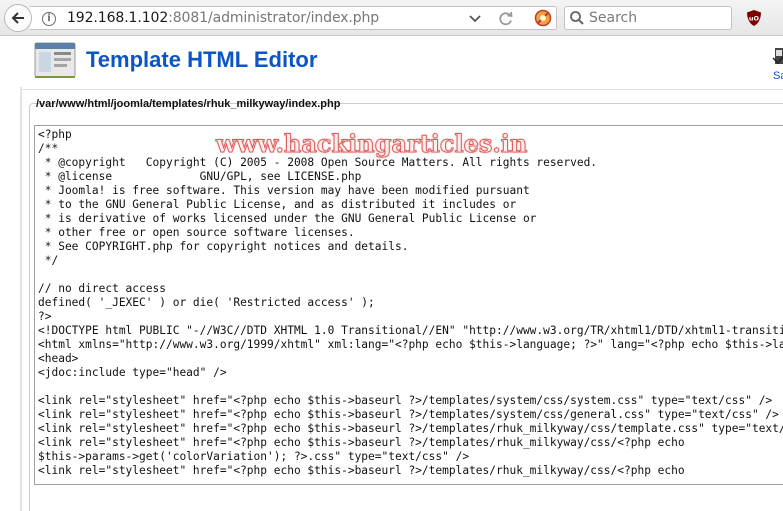 The width and height of the screenshot is (783, 511). I want to click on search-input: Search, so click(613, 18).